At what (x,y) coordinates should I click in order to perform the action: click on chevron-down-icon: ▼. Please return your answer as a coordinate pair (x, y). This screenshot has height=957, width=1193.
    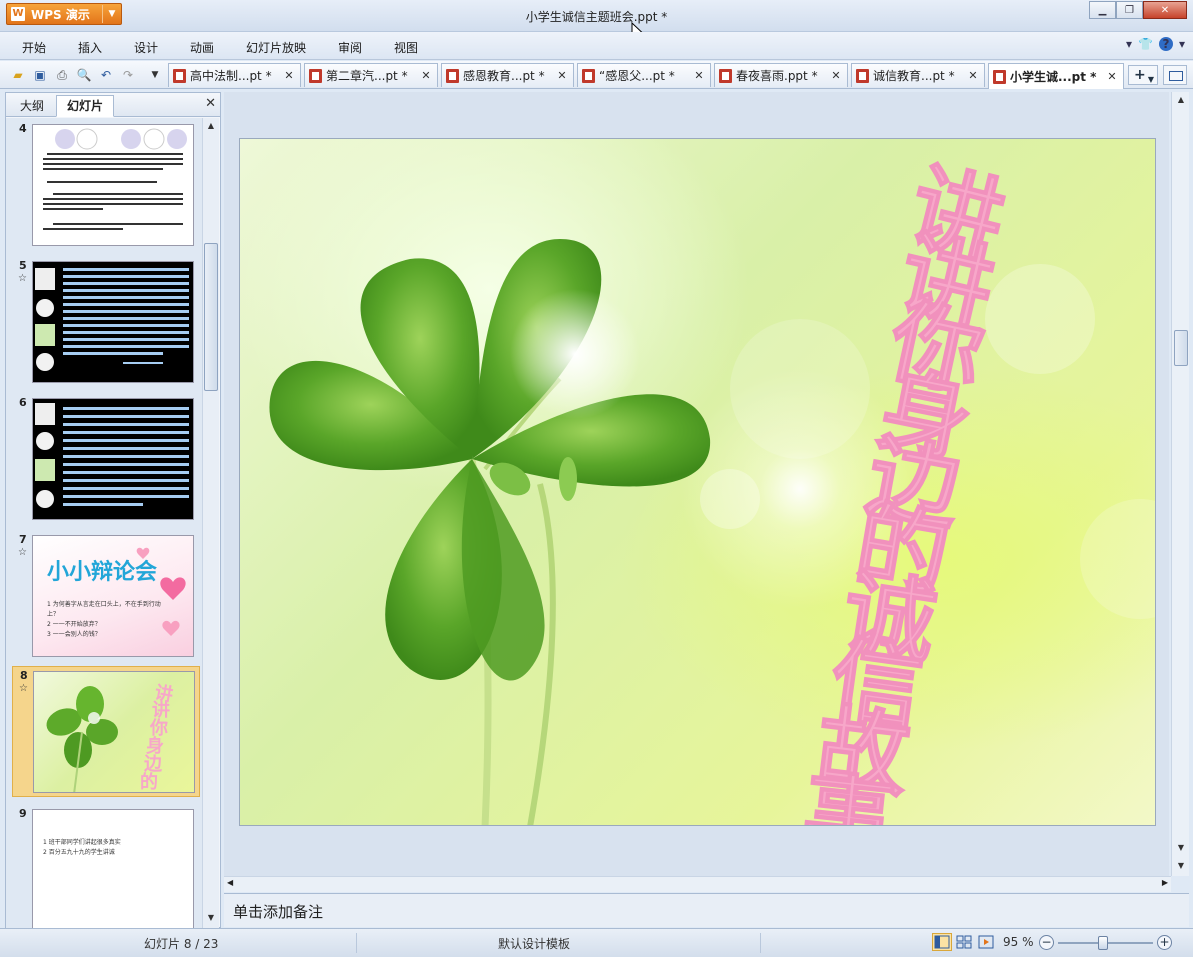
    Looking at the image, I should click on (1150, 79).